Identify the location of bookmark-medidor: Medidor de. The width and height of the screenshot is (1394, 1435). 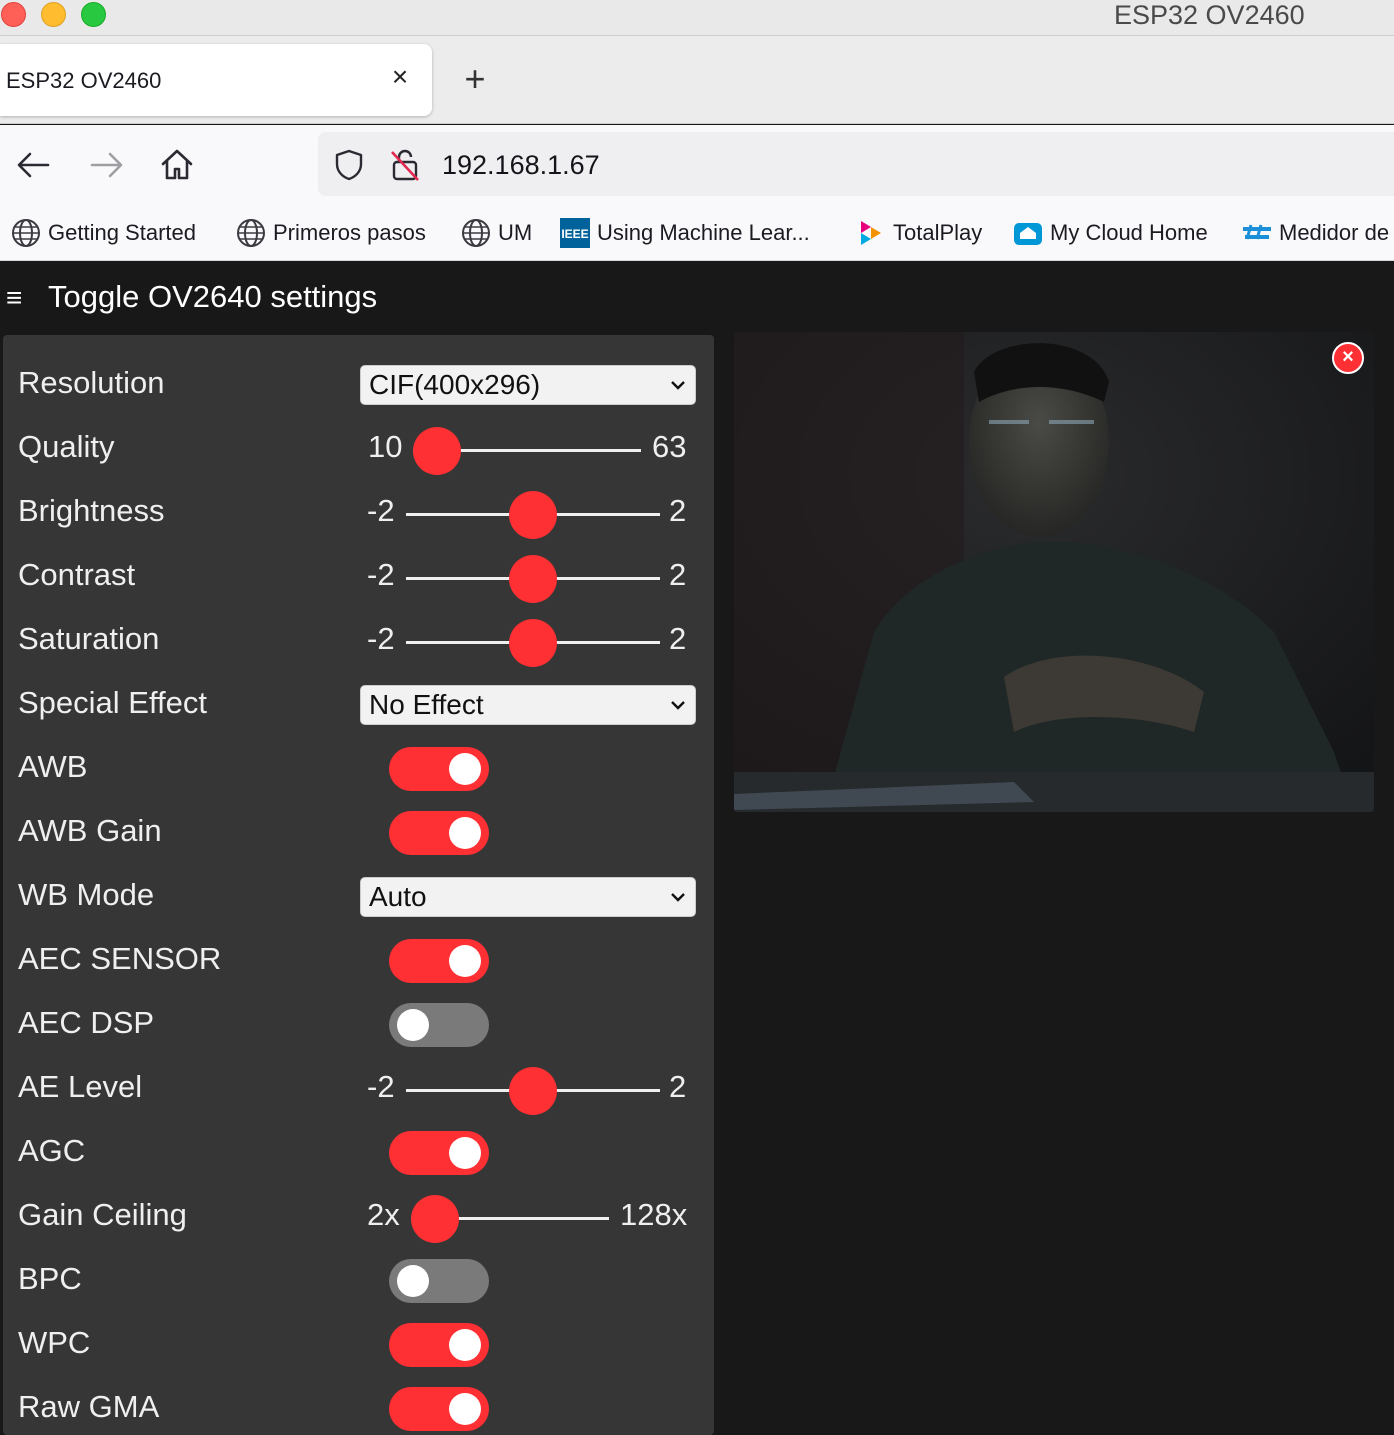
(1315, 233).